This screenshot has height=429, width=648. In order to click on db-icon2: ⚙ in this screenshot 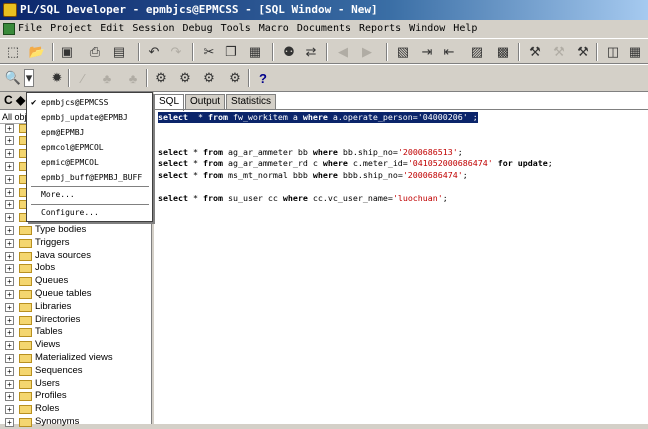, I will do `click(185, 78)`.